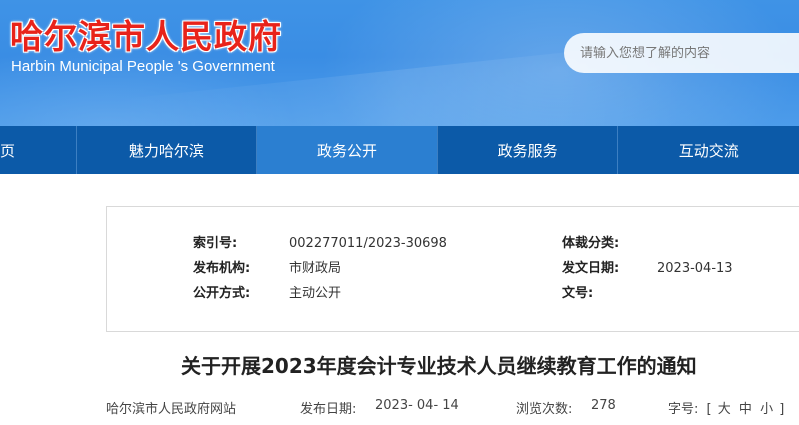 The image size is (799, 425). What do you see at coordinates (766, 409) in the screenshot?
I see `font-small-button: 小` at bounding box center [766, 409].